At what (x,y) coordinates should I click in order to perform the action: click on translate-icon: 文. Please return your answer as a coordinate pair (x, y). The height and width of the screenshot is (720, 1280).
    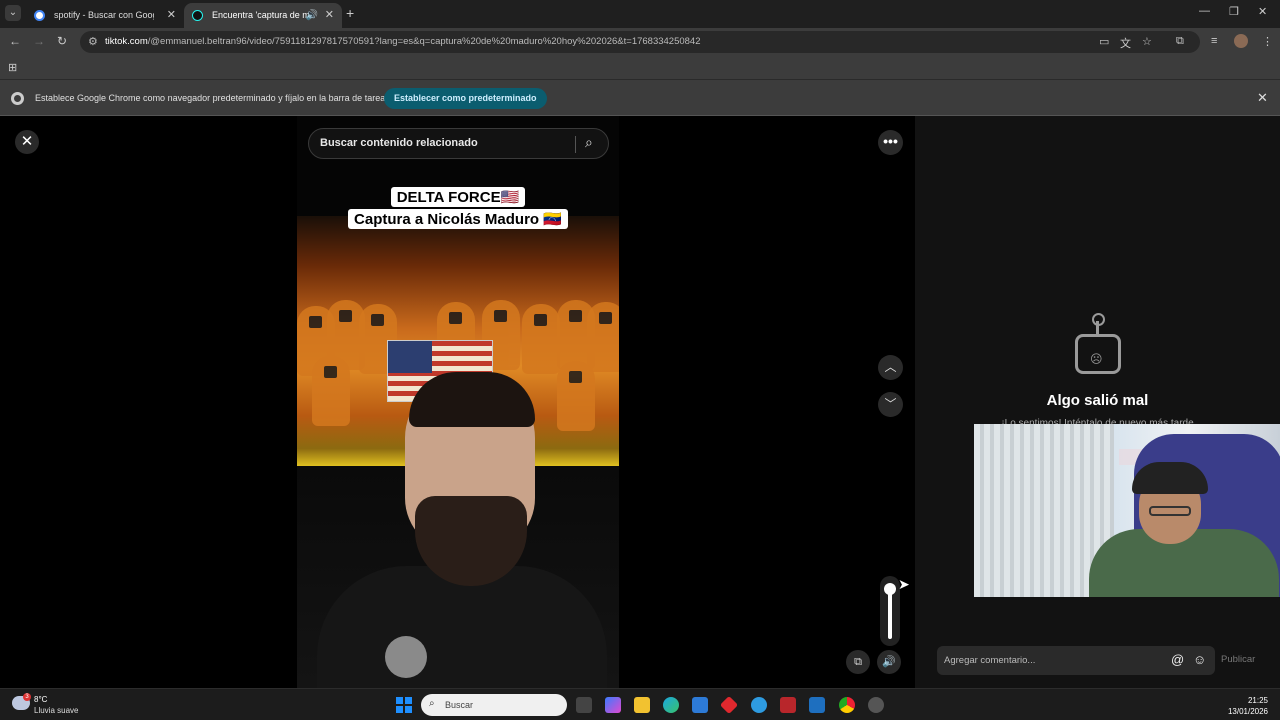
    Looking at the image, I should click on (1125, 43).